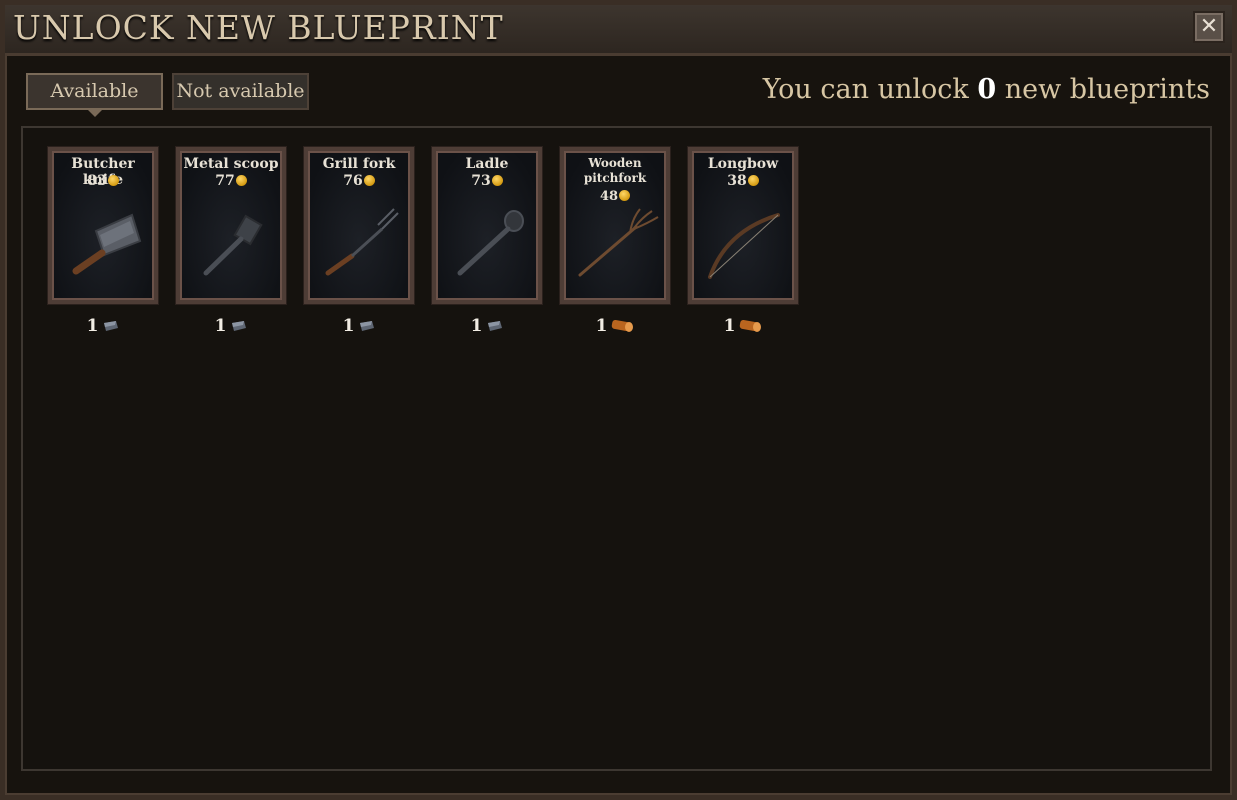 This screenshot has width=1237, height=800. What do you see at coordinates (362, 242) in the screenshot?
I see `fork-icon` at bounding box center [362, 242].